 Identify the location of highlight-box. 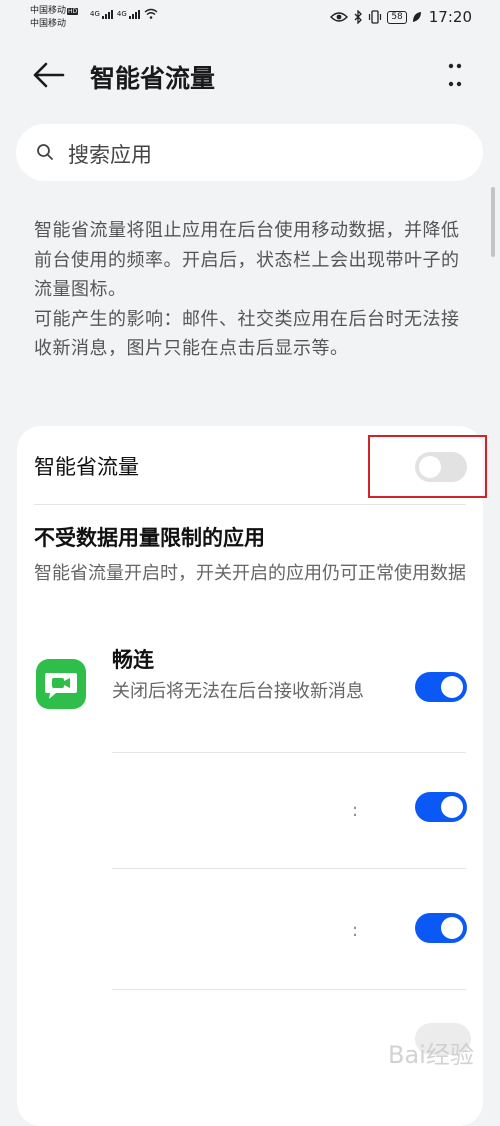
(427, 466).